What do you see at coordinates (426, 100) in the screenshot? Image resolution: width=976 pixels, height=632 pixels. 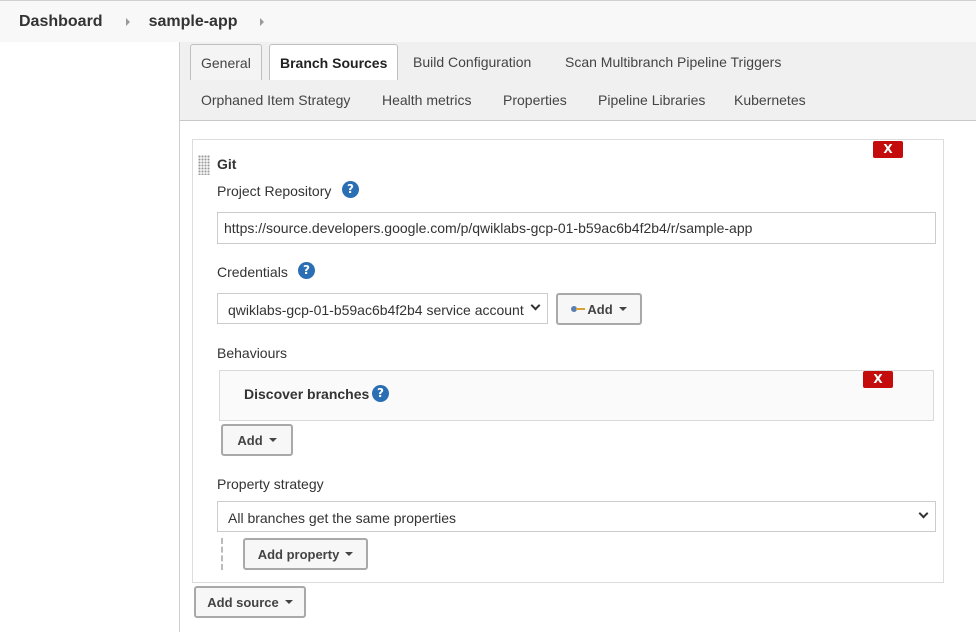 I see `tab-health-metrics: Health metrics` at bounding box center [426, 100].